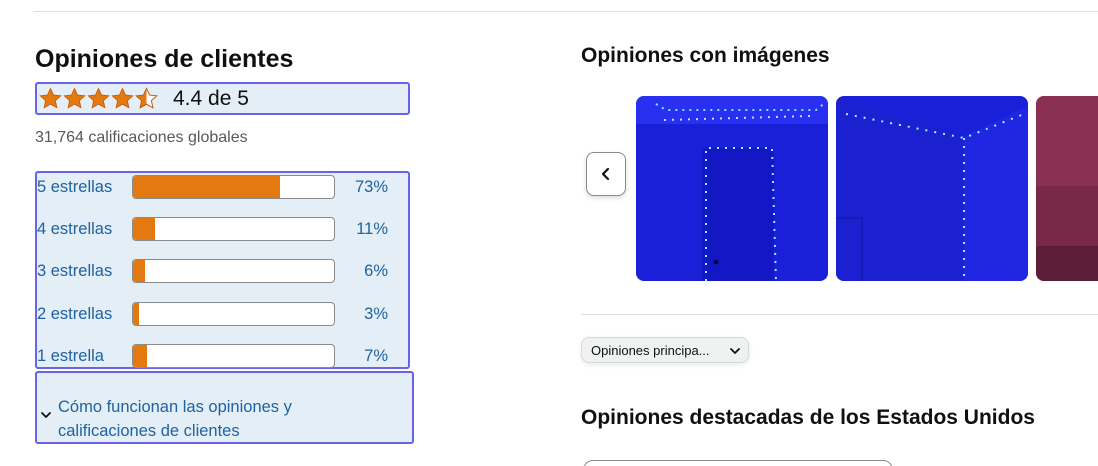  I want to click on histogram-percent: 11%, so click(372, 229).